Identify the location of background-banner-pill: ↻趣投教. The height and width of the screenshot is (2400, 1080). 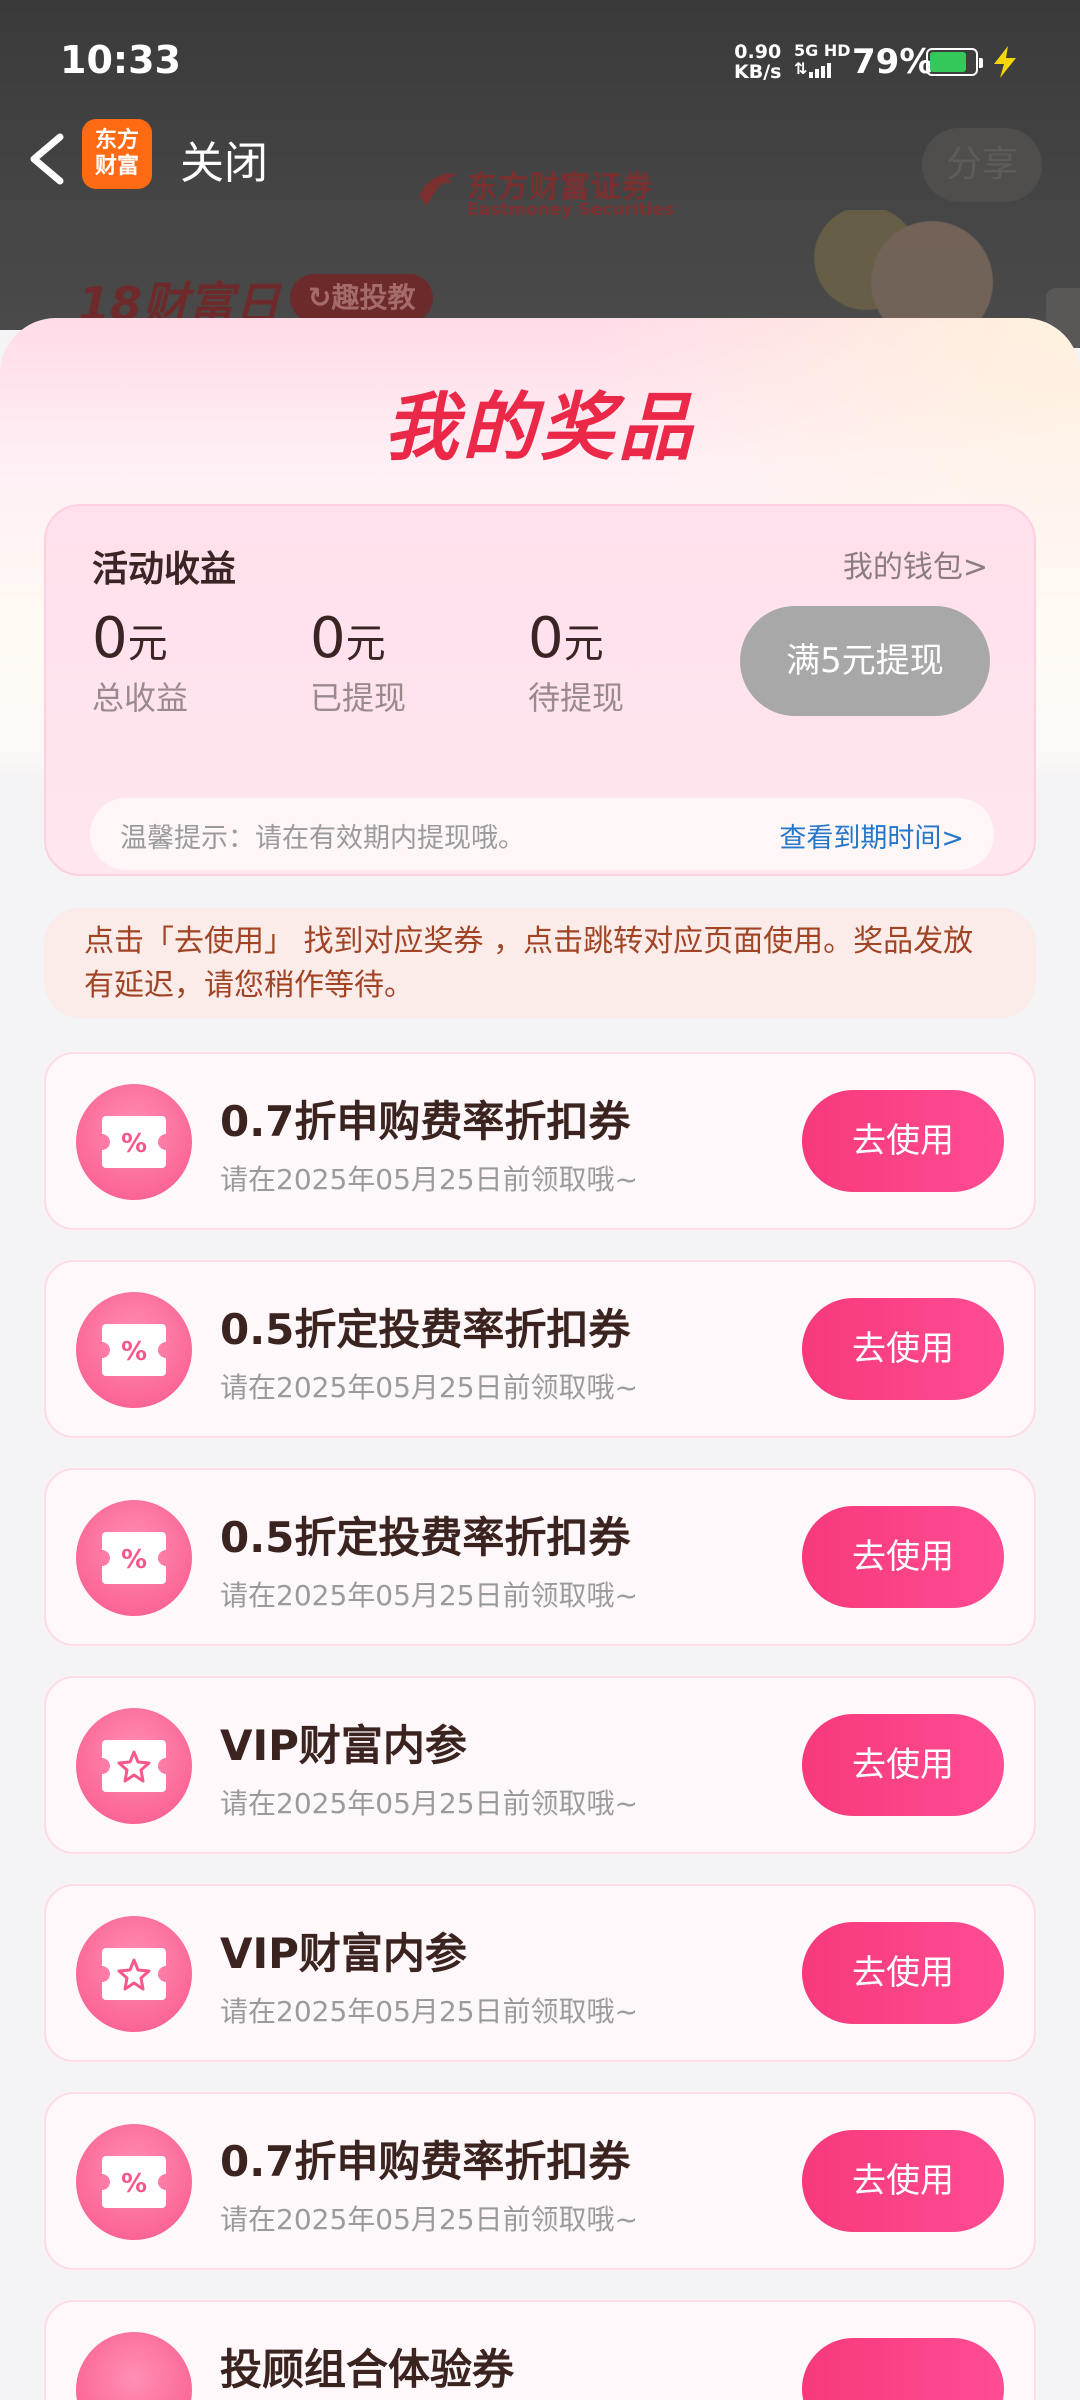
(362, 298).